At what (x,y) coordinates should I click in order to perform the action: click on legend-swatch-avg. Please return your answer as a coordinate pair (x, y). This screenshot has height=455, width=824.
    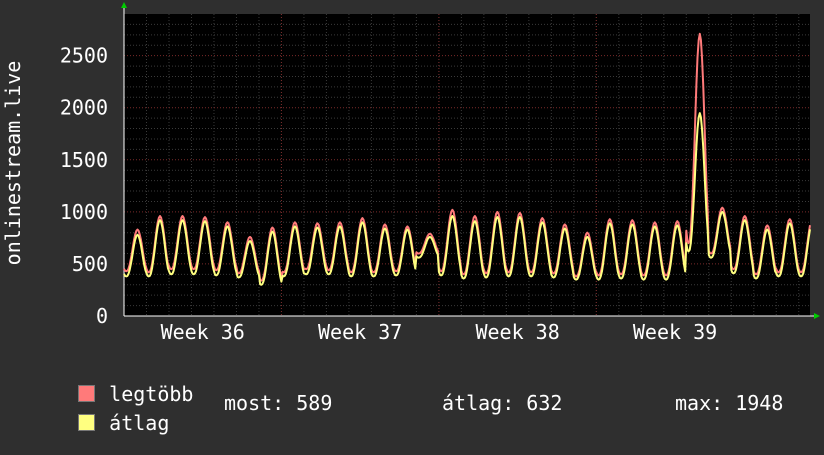
    Looking at the image, I should click on (87, 422).